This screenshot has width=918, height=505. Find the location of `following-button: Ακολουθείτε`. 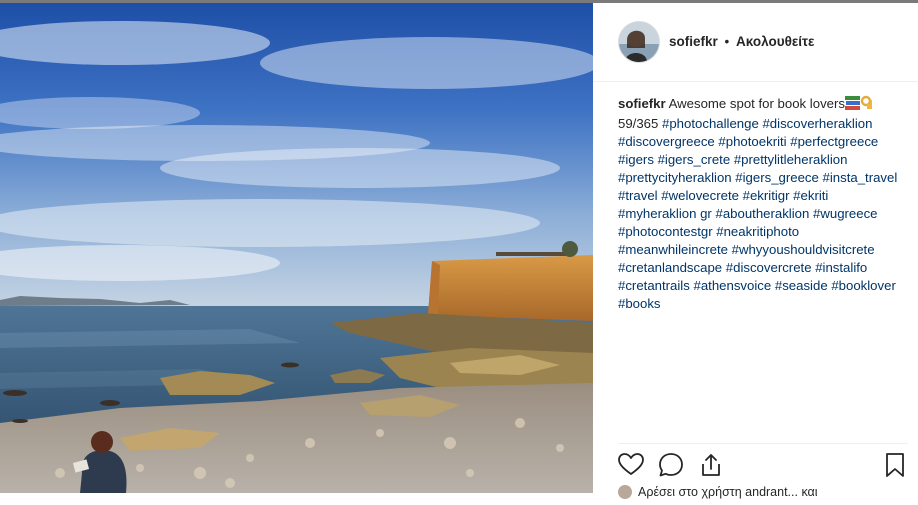

following-button: Ακολουθείτε is located at coordinates (775, 41).